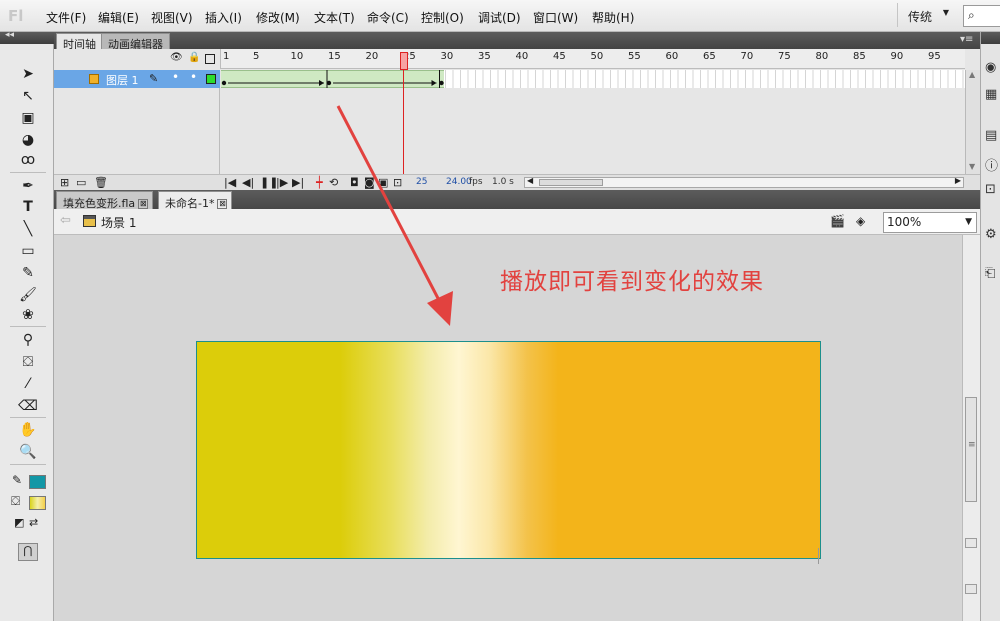 Image resolution: width=1000 pixels, height=621 pixels. What do you see at coordinates (37, 482) in the screenshot?
I see `stroke-color-swatch` at bounding box center [37, 482].